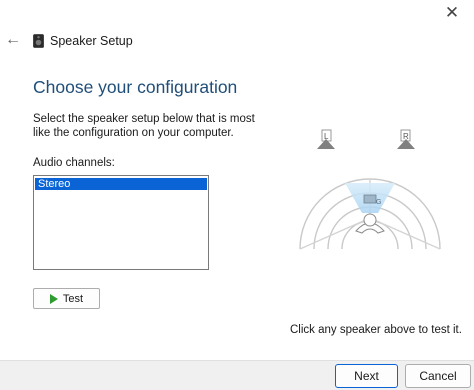  Describe the element at coordinates (376, 330) in the screenshot. I see `speaker-test-hint: Click any speaker above to test it.` at that location.